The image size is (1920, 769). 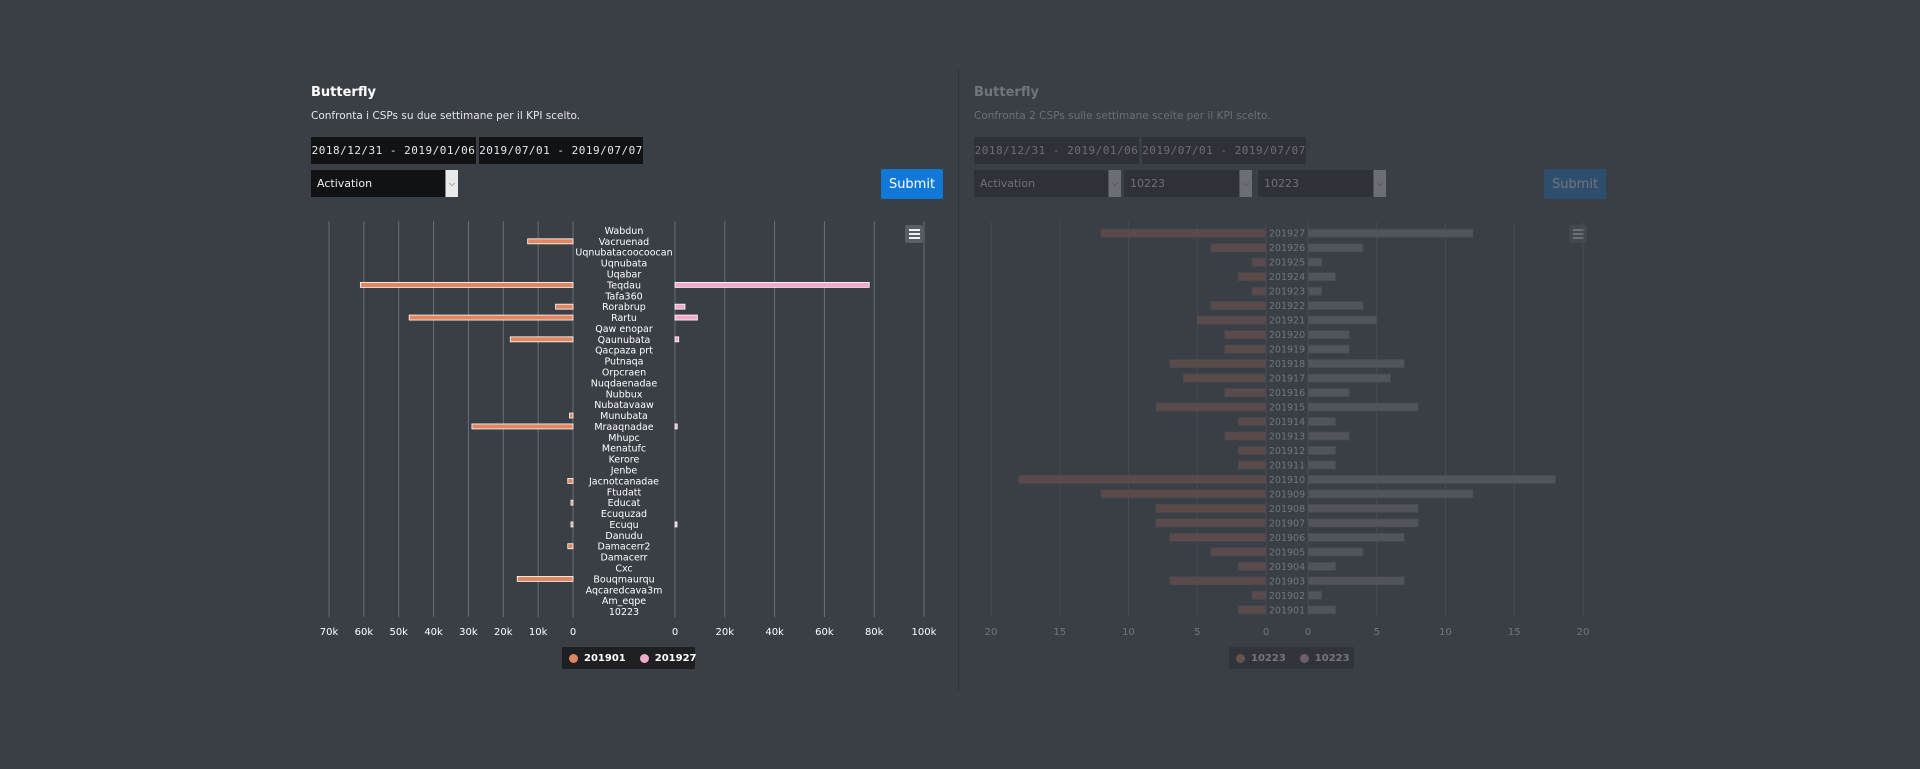 What do you see at coordinates (623, 481) in the screenshot?
I see `category-label: Jacnotcanadae` at bounding box center [623, 481].